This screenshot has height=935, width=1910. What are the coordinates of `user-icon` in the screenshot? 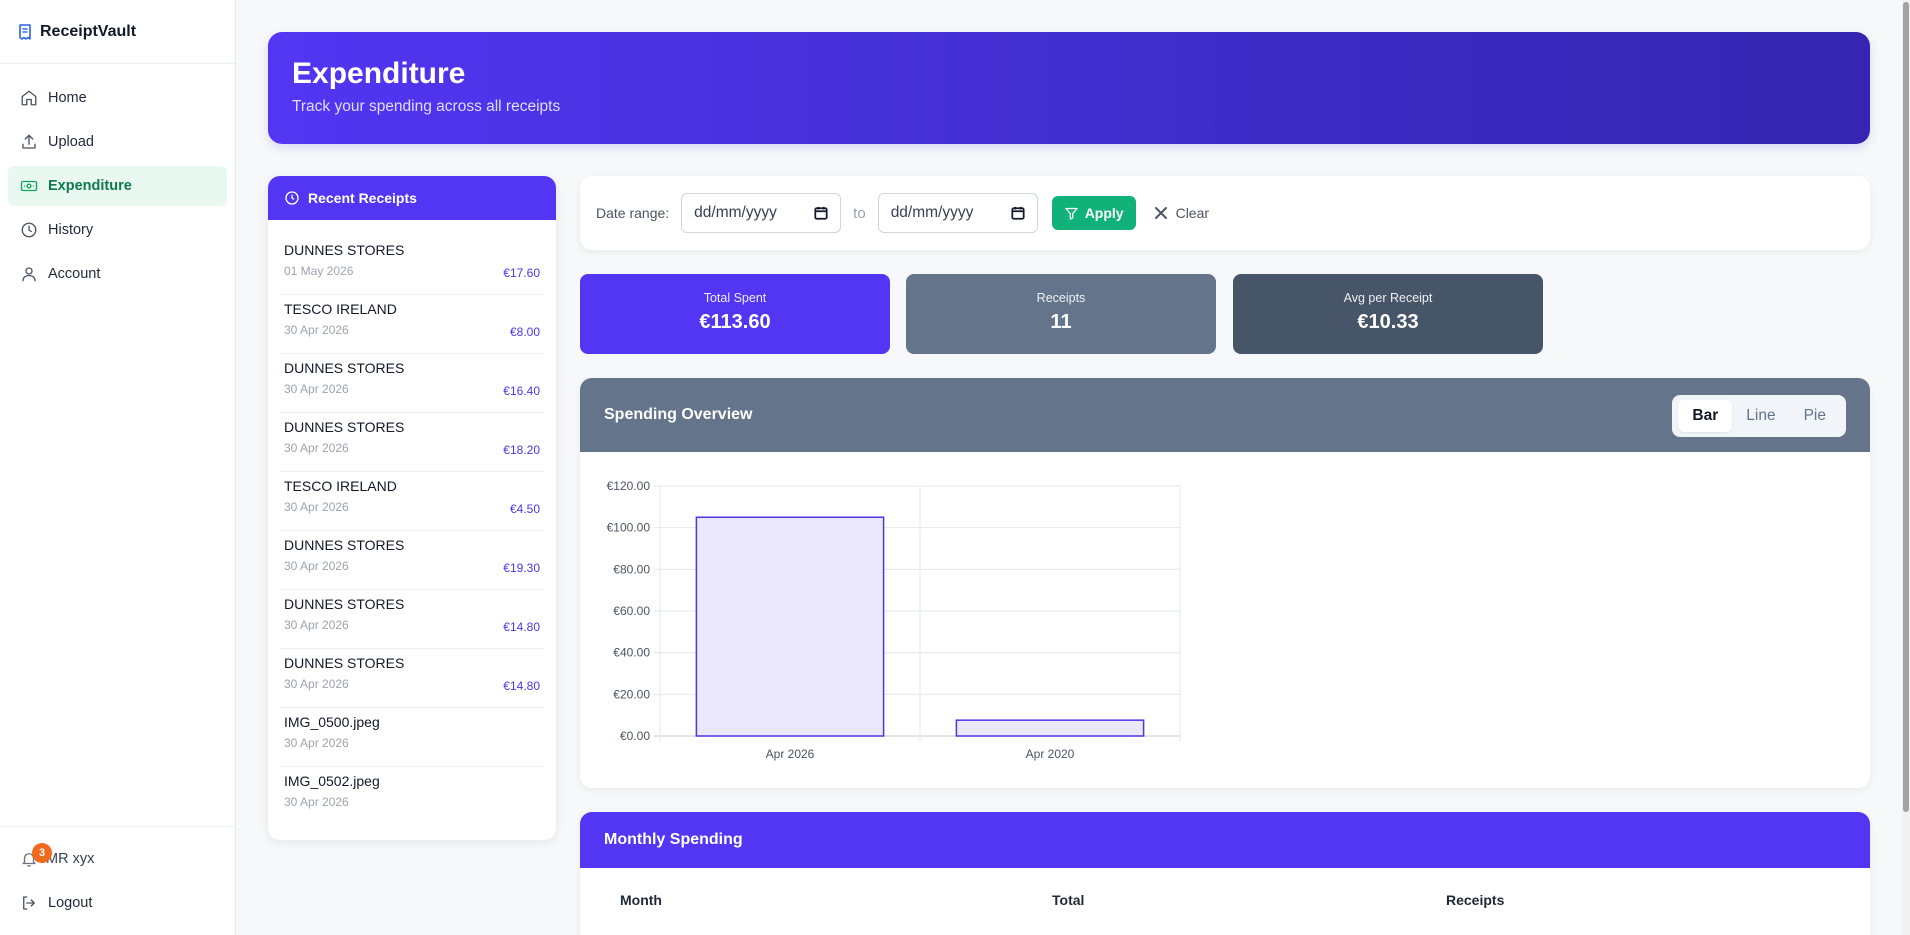 It's located at (29, 274).